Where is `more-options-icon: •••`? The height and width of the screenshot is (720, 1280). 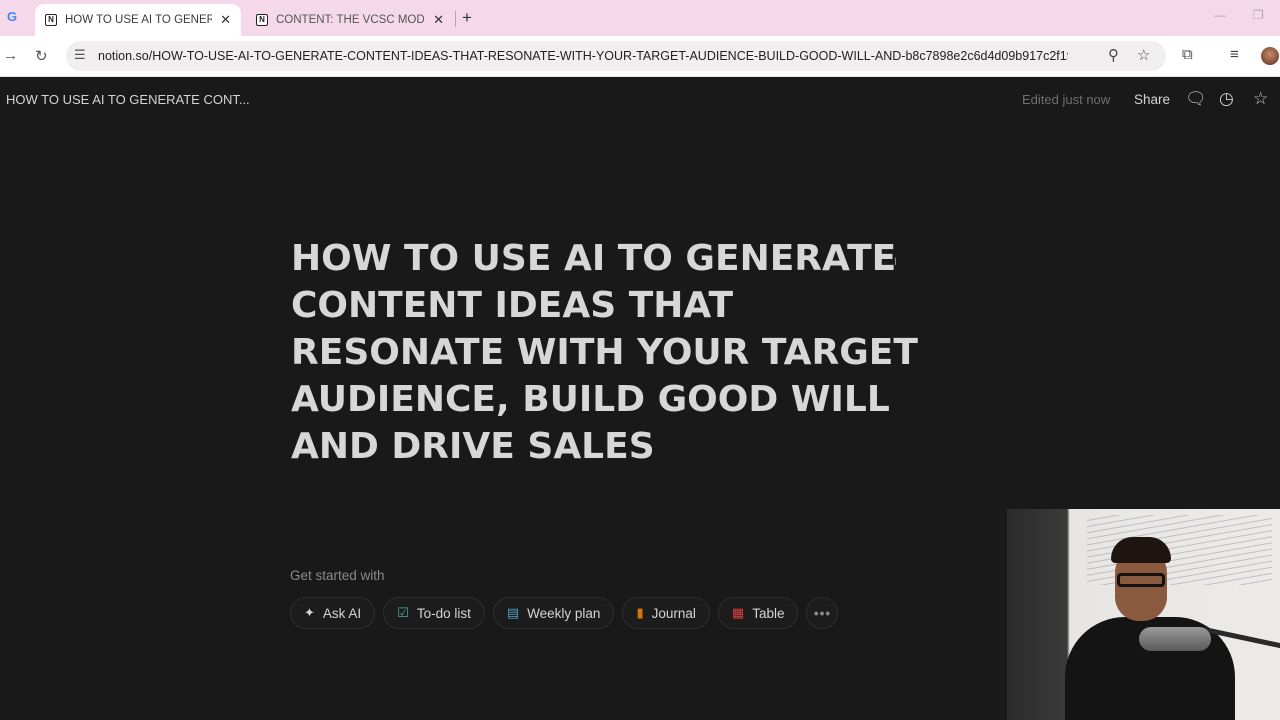 more-options-icon: ••• is located at coordinates (822, 613).